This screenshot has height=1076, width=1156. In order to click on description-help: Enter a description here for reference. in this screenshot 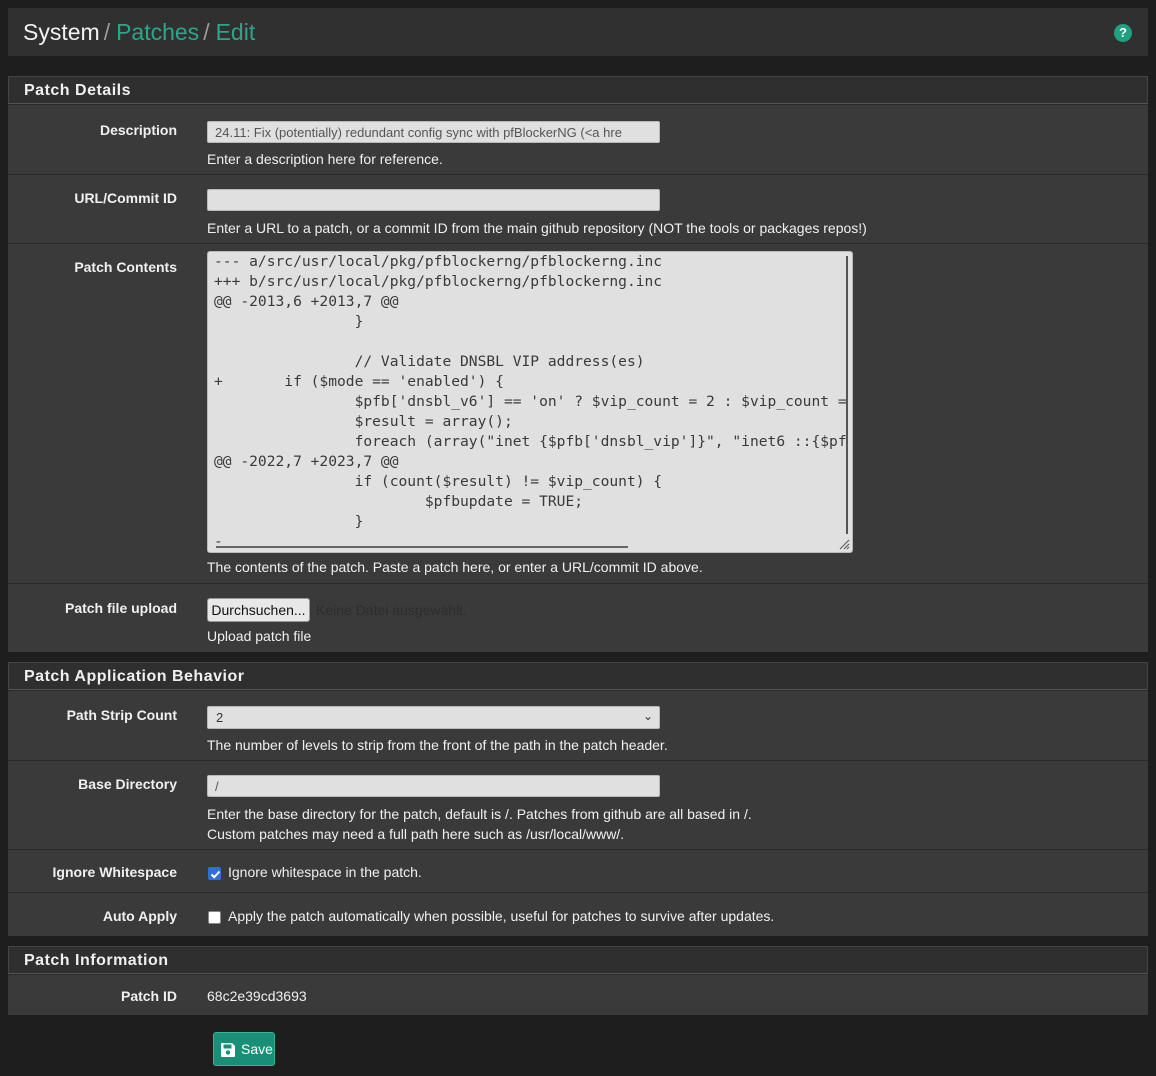, I will do `click(325, 159)`.